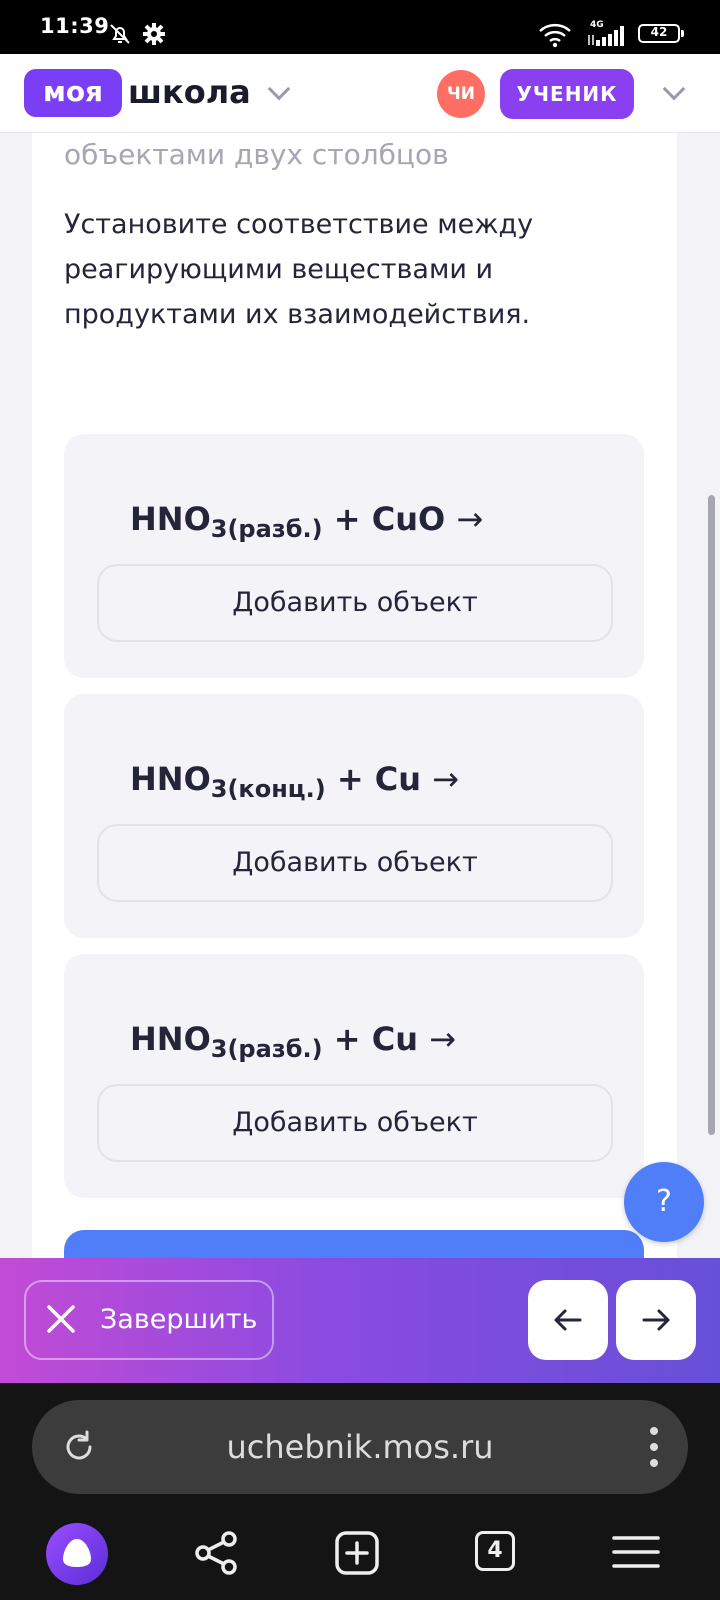 This screenshot has height=1600, width=720. I want to click on next-button, so click(656, 1320).